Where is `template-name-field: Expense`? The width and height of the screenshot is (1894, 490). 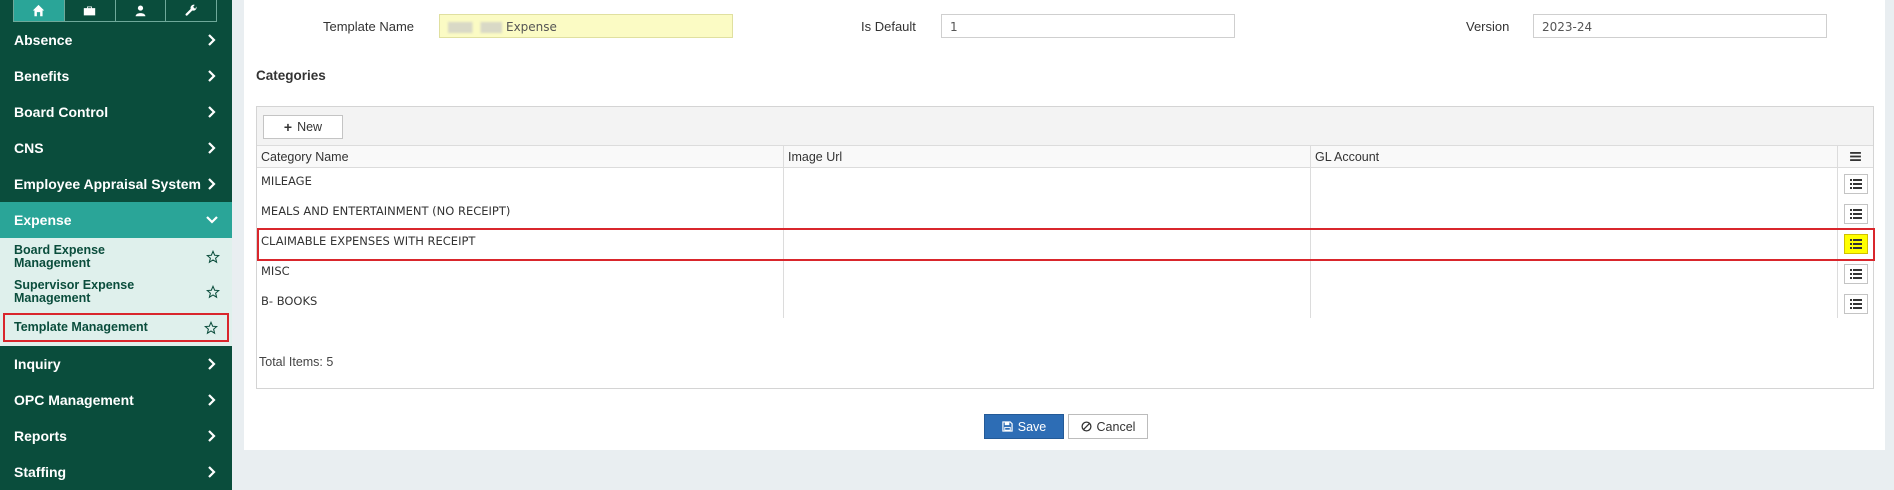 template-name-field: Expense is located at coordinates (586, 26).